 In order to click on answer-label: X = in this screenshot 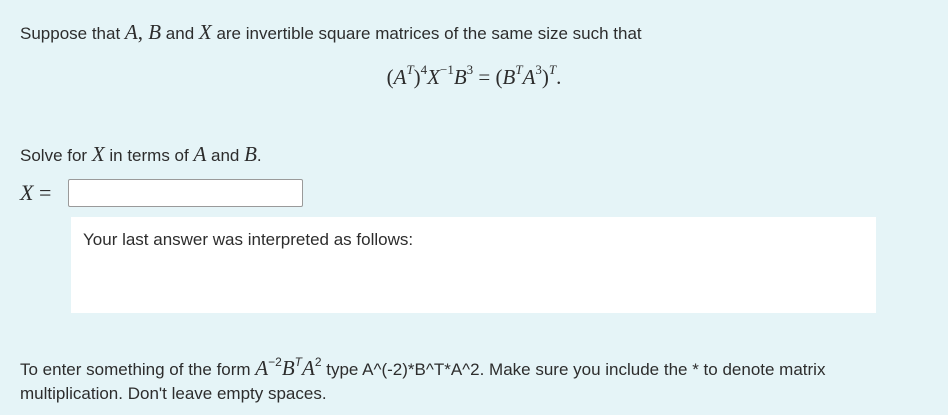, I will do `click(44, 193)`.